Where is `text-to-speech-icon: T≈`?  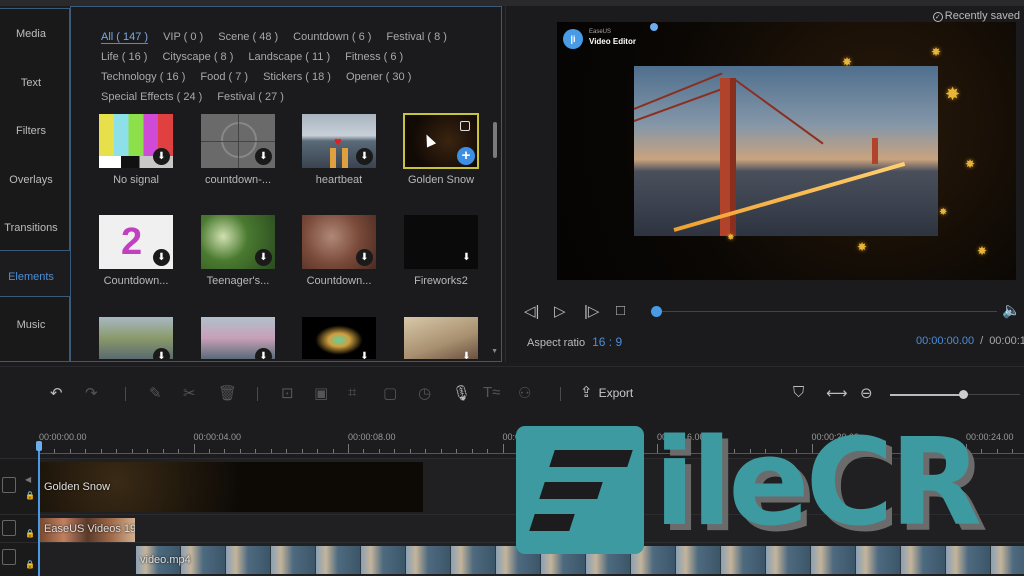
text-to-speech-icon: T≈ is located at coordinates (491, 392).